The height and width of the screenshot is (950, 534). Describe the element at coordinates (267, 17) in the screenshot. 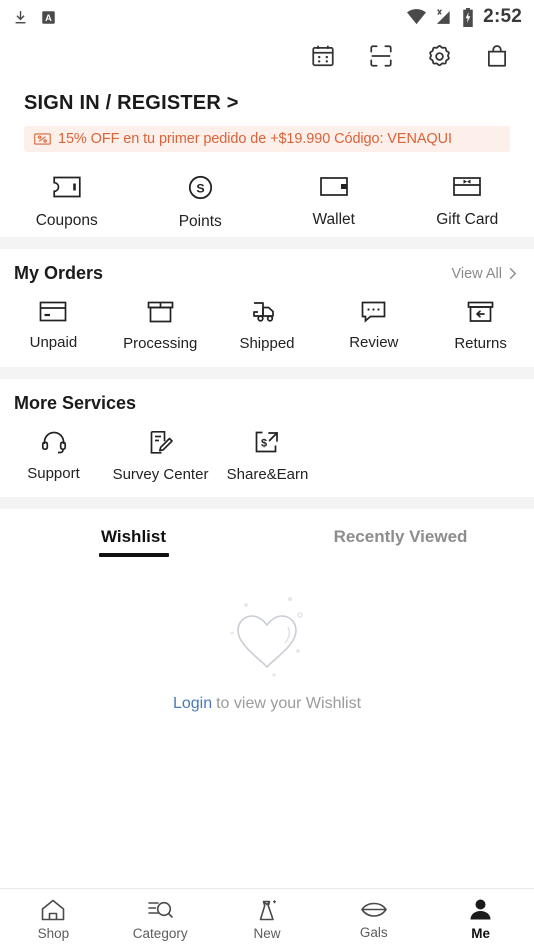

I see `status-bar: A 2:52` at that location.